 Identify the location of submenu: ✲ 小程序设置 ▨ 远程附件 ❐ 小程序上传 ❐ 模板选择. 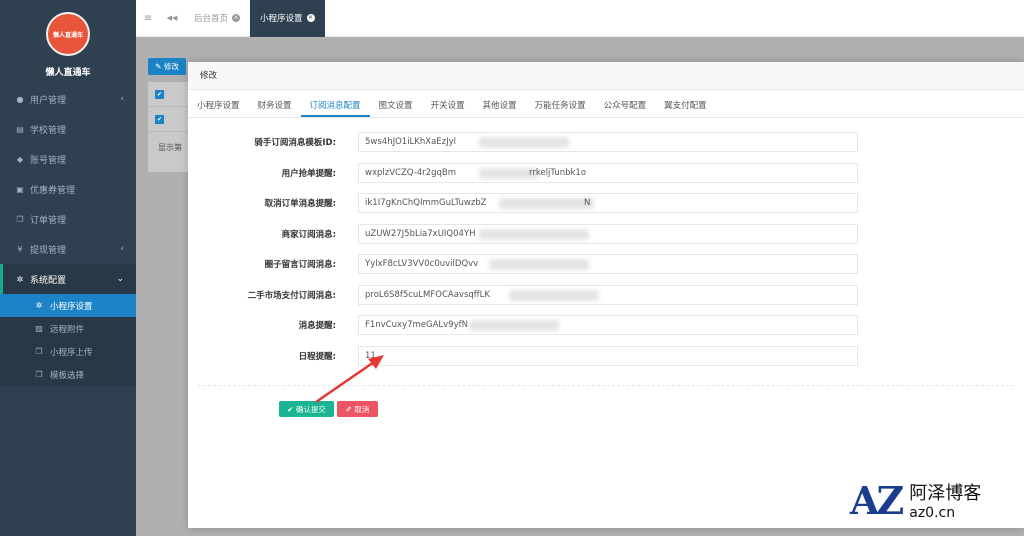
(68, 340).